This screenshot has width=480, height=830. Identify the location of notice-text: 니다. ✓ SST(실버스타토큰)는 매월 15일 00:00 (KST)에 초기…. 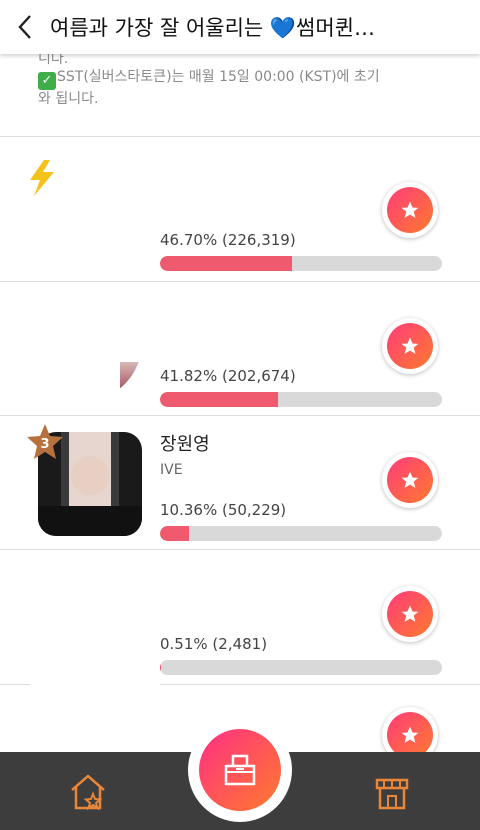
(248, 79).